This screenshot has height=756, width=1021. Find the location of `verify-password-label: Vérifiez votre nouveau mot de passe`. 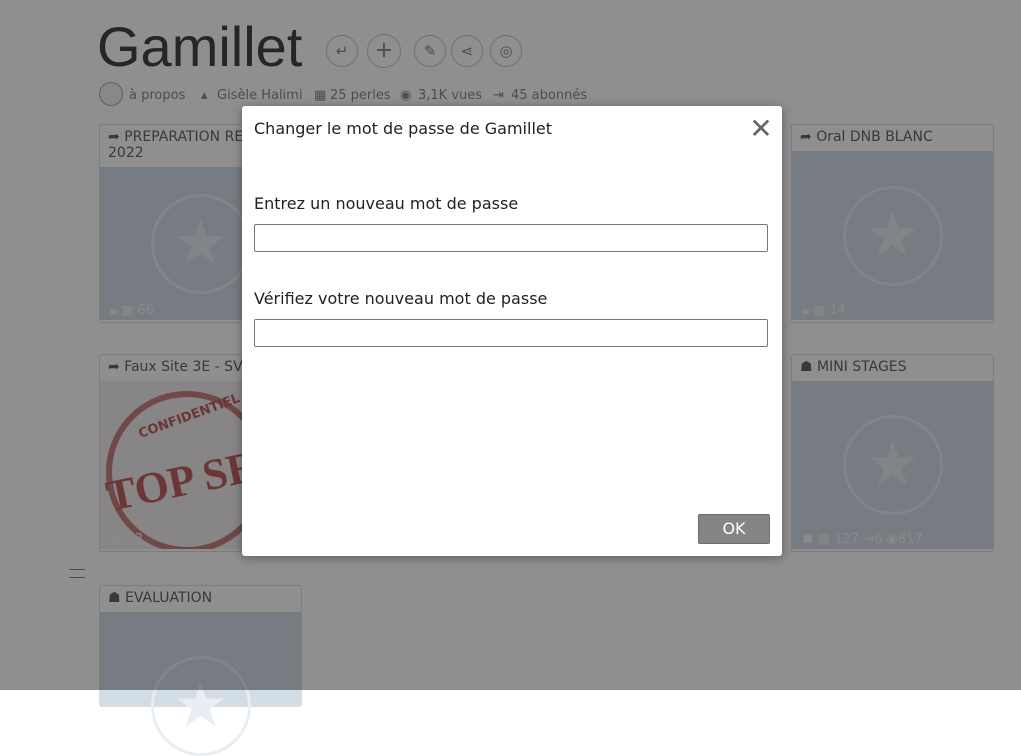

verify-password-label: Vérifiez votre nouveau mot de passe is located at coordinates (401, 298).